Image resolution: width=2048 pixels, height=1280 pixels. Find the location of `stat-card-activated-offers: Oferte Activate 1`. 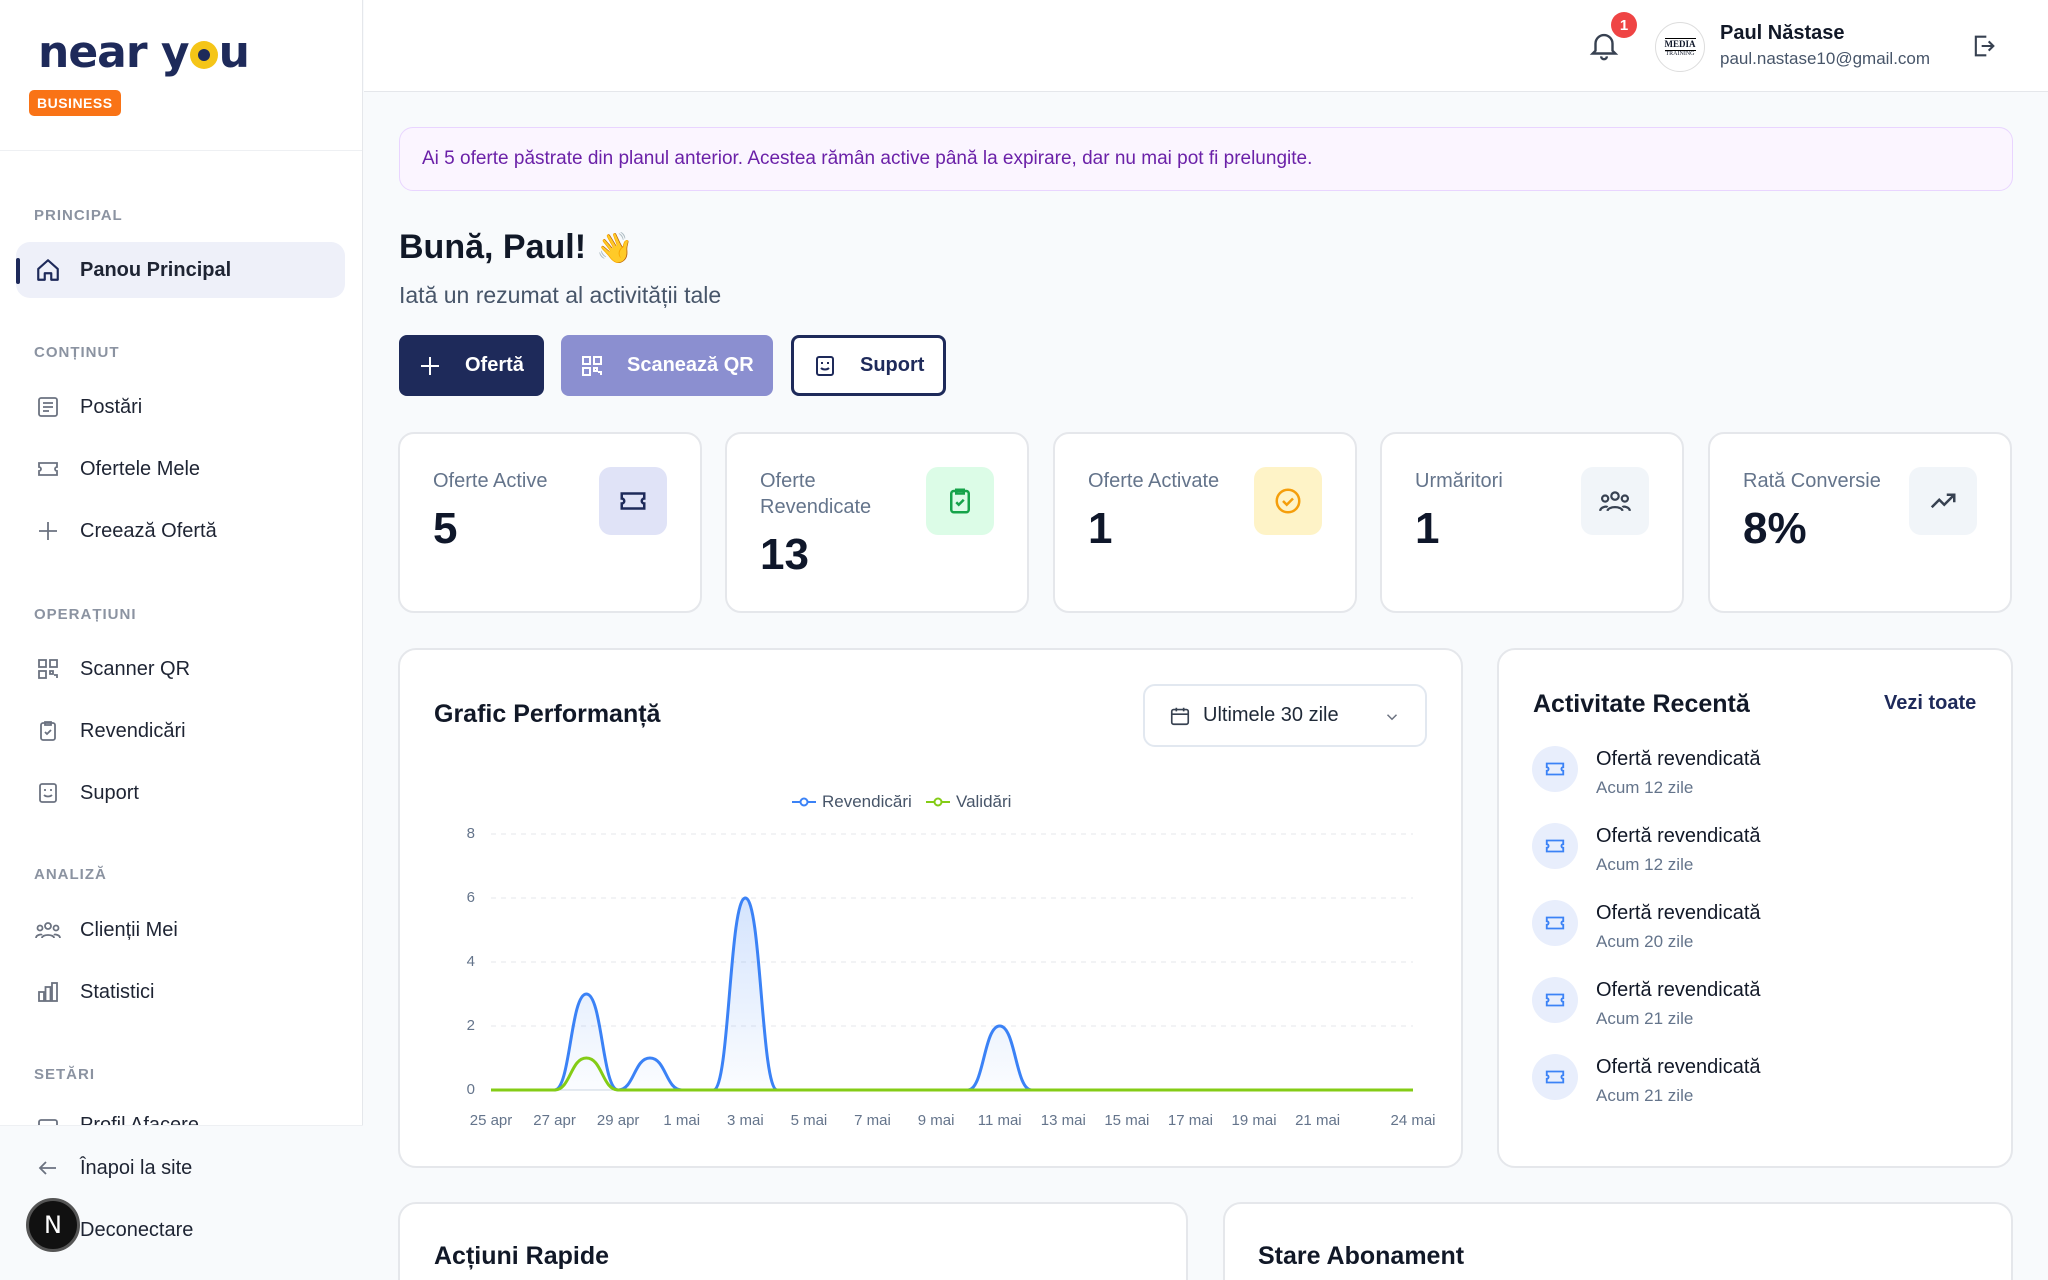

stat-card-activated-offers: Oferte Activate 1 is located at coordinates (1205, 522).